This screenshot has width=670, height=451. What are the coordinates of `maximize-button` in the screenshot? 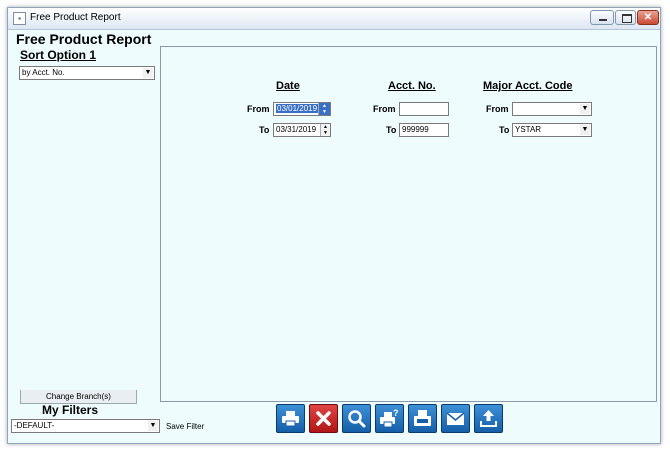 It's located at (625, 17).